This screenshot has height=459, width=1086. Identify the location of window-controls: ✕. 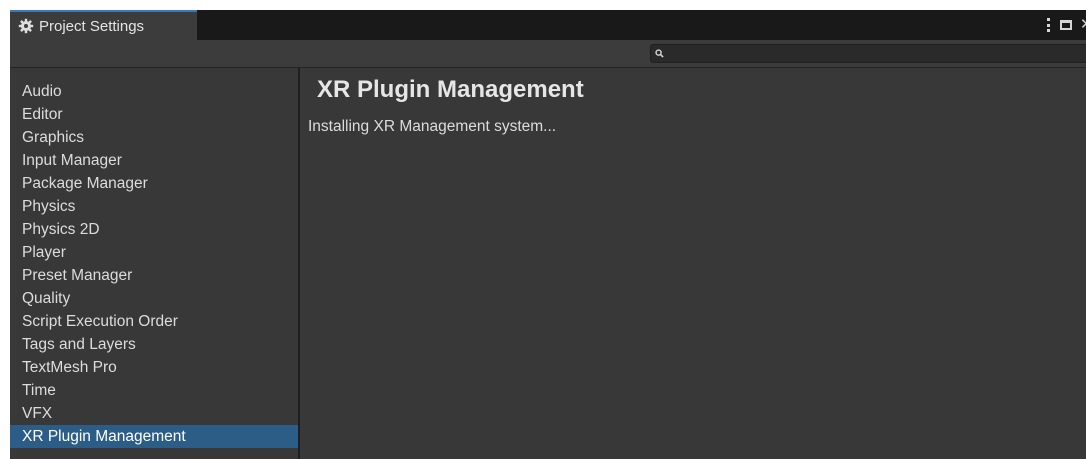
(1065, 25).